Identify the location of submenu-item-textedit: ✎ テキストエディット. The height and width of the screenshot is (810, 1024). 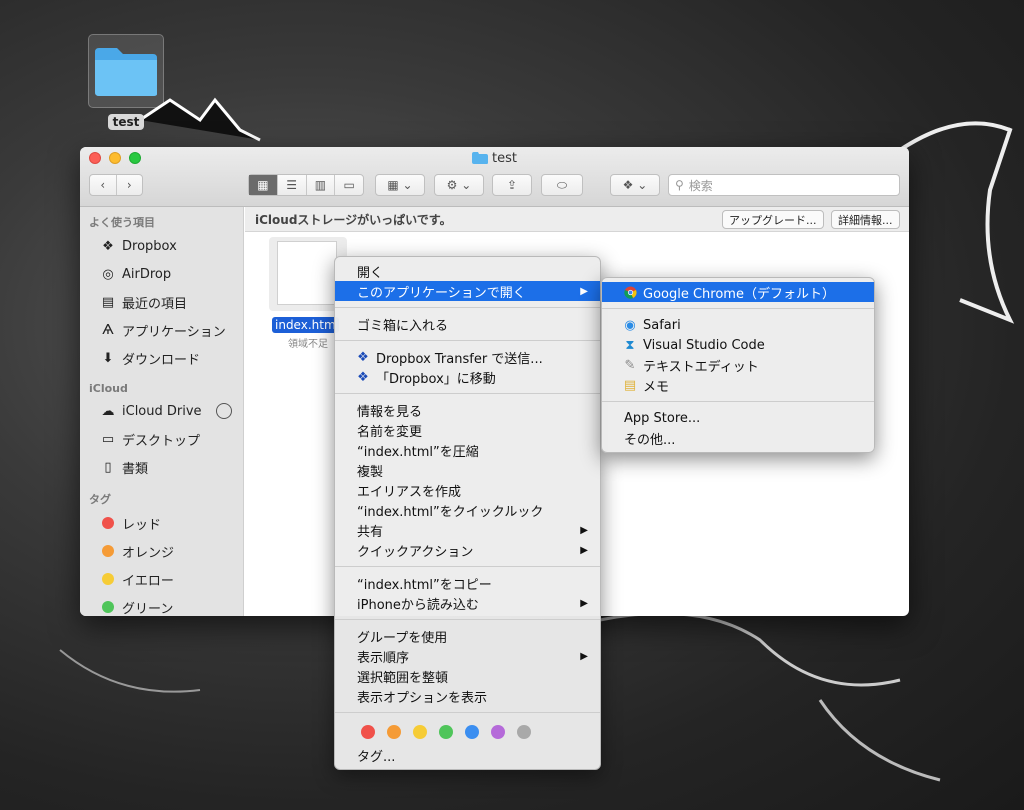
(738, 365).